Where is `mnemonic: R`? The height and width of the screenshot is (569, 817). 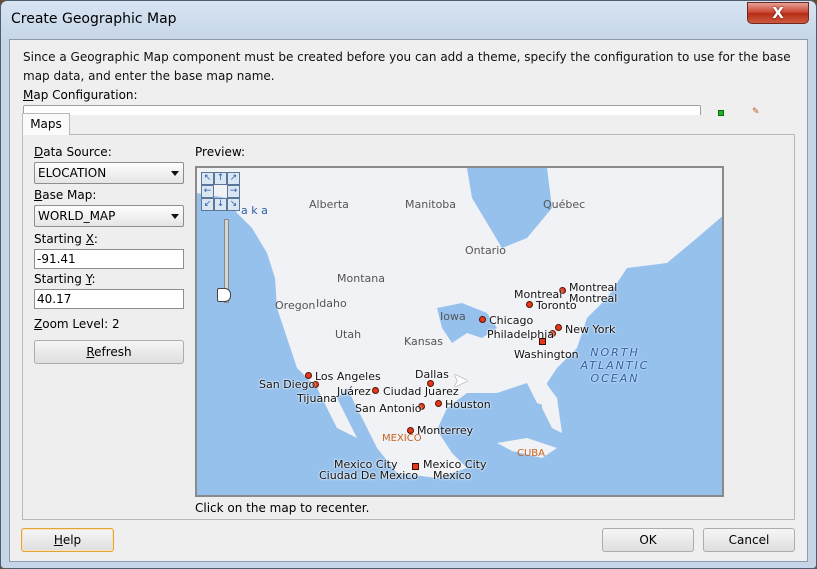 mnemonic: R is located at coordinates (90, 352).